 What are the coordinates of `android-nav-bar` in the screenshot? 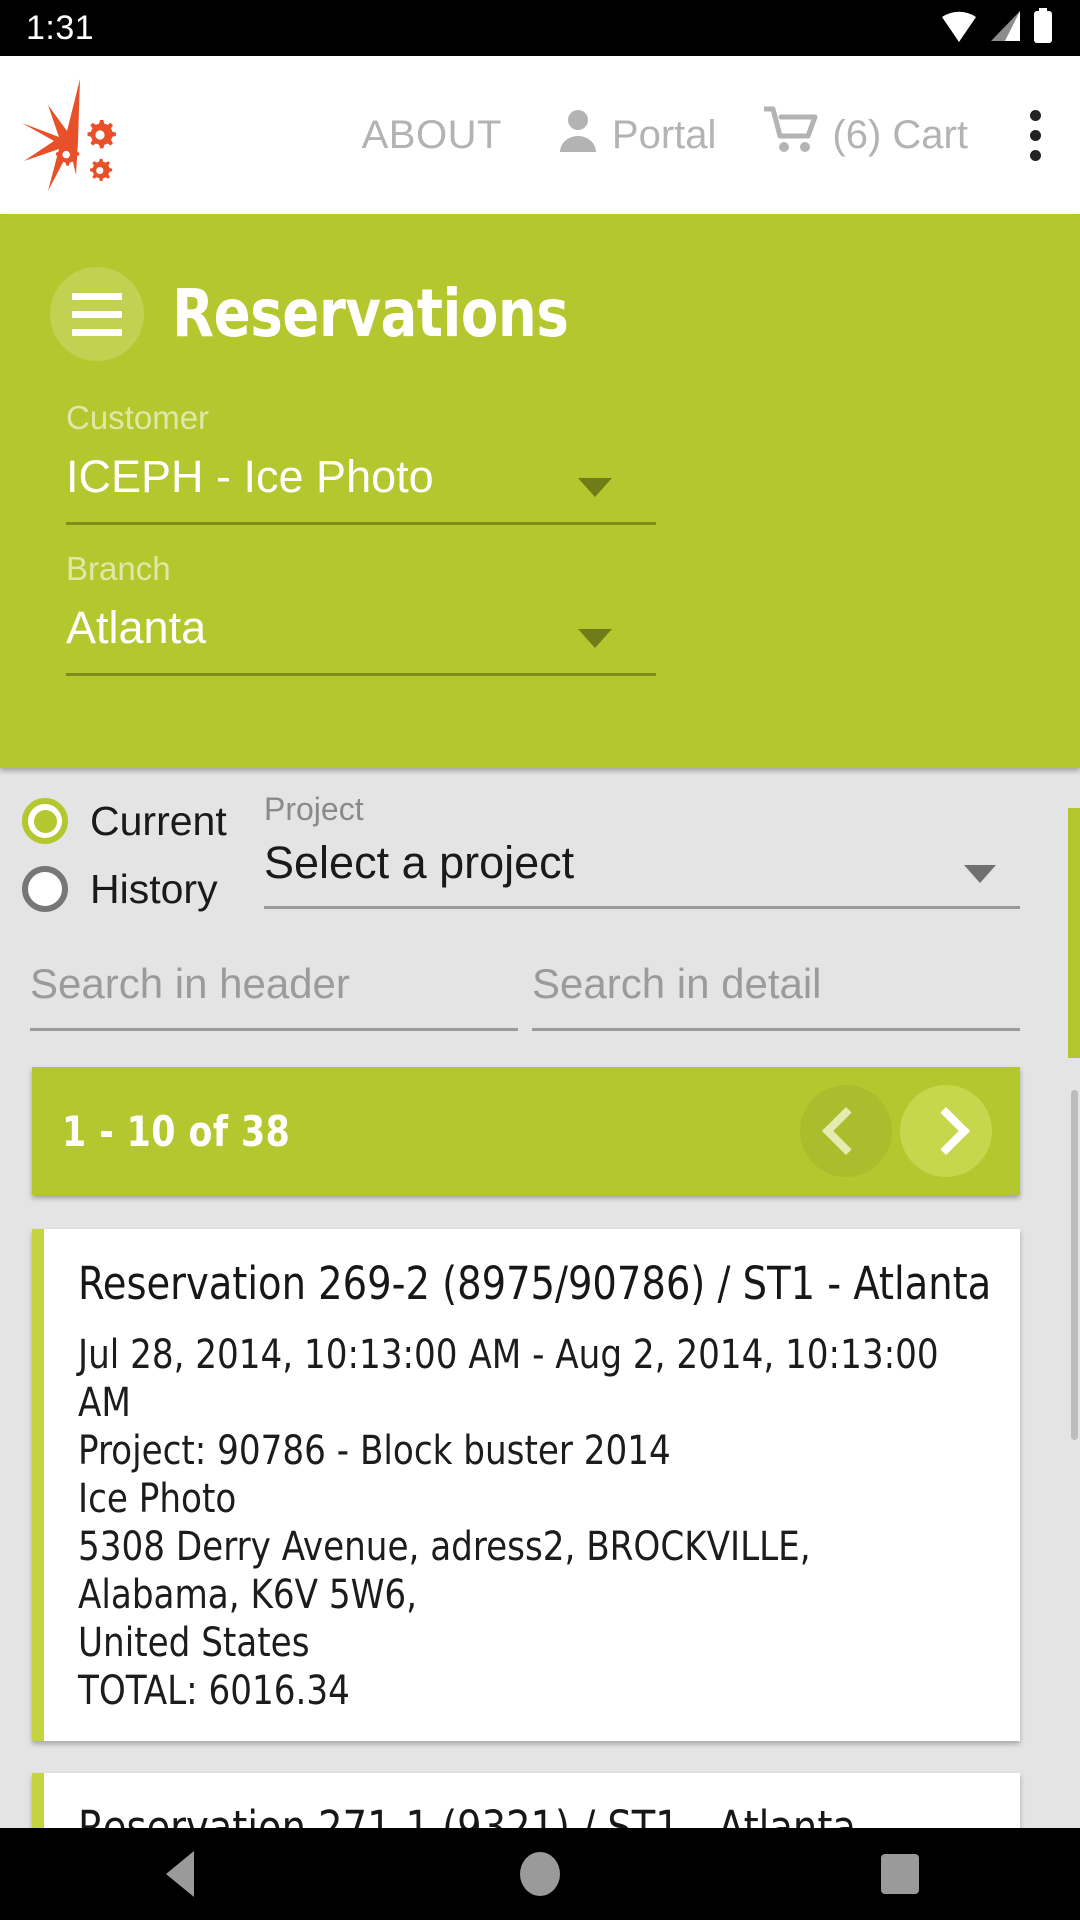 It's located at (540, 1874).